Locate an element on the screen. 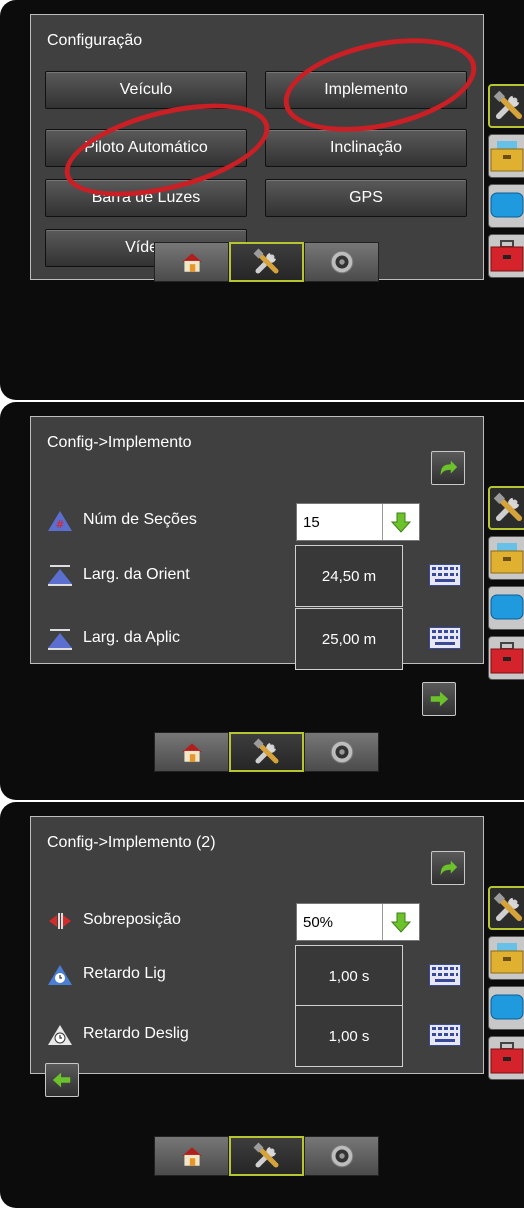 This screenshot has width=524, height=1208. overlap-dropdown-button is located at coordinates (400, 922).